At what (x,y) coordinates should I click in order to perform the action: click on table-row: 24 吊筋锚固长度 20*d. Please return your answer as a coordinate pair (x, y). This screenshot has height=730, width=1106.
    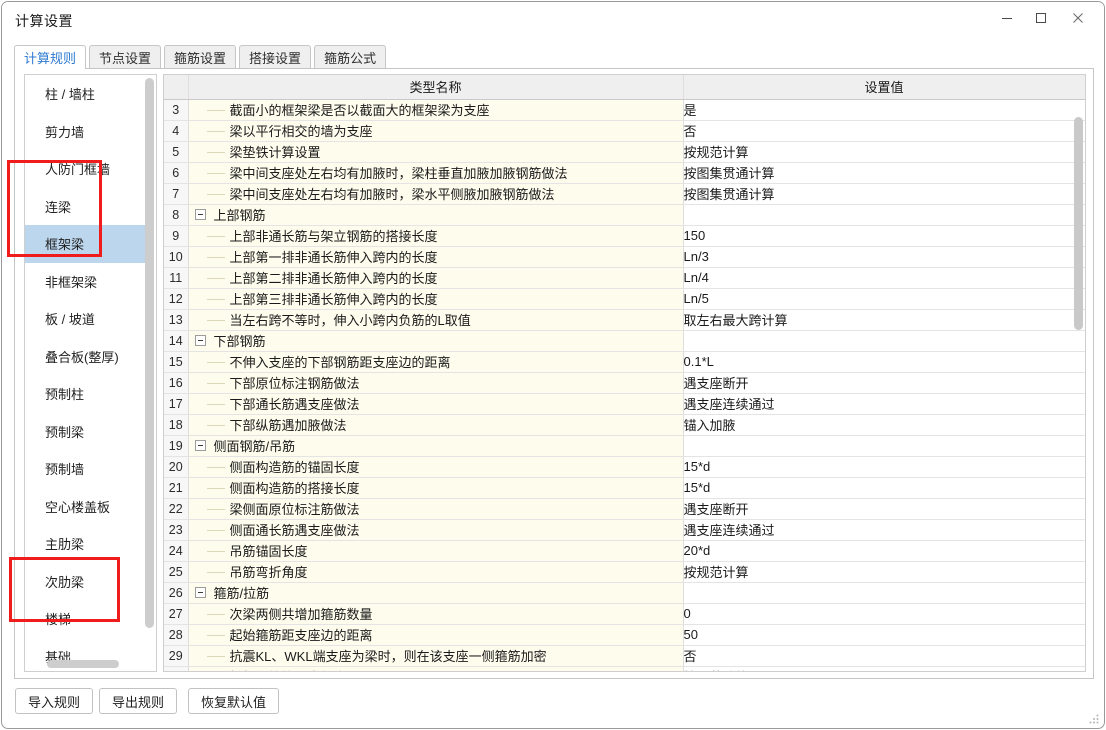
    Looking at the image, I should click on (624, 551).